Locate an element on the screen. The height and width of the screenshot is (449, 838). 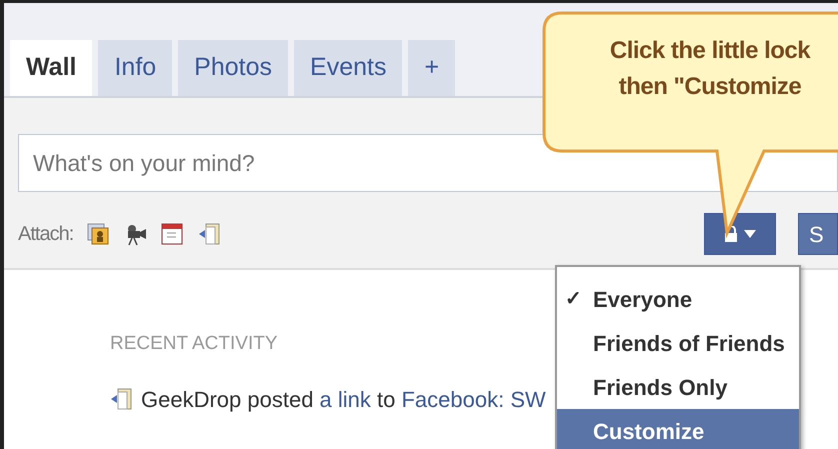
tab: + is located at coordinates (432, 68).